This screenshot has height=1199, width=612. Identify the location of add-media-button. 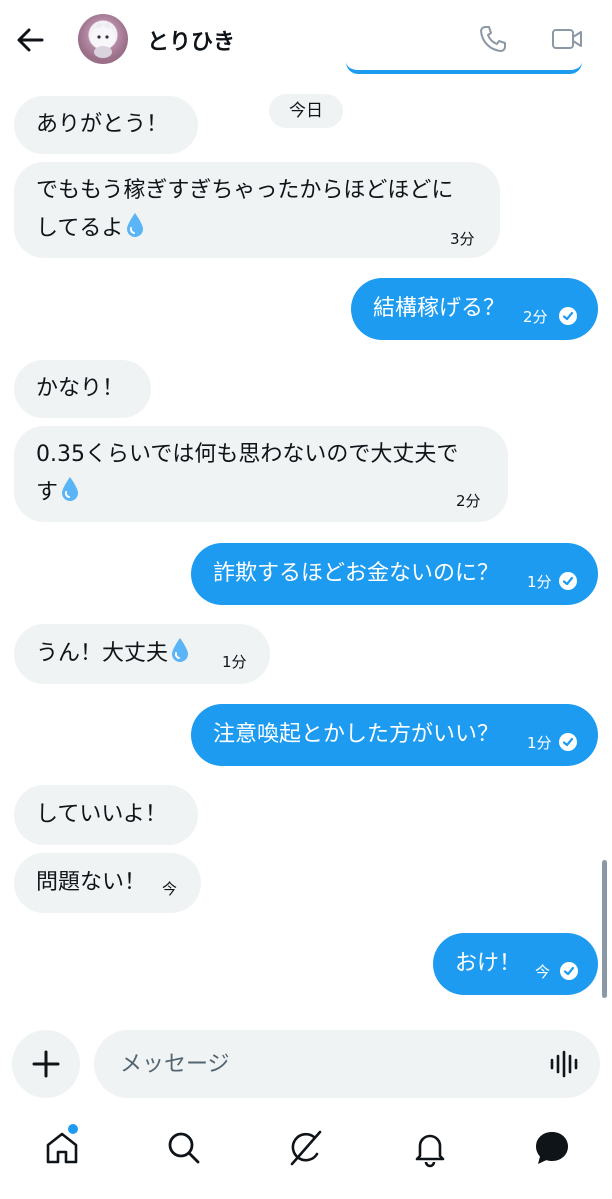
(46, 1064).